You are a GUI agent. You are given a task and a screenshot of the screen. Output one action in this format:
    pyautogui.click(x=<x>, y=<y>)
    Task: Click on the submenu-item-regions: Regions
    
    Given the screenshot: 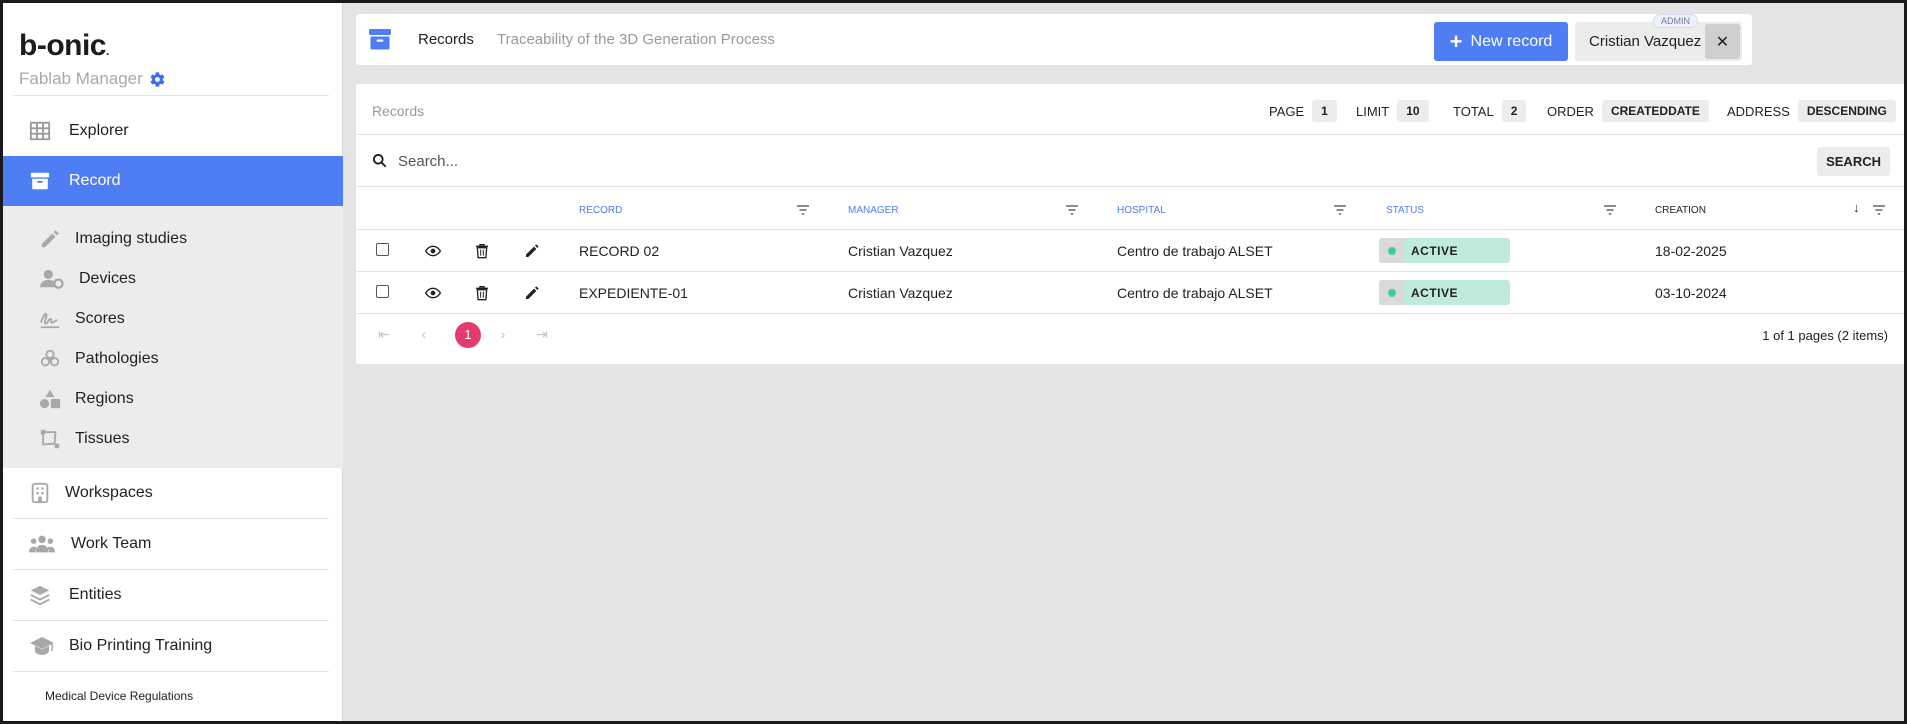 What is the action you would take?
    pyautogui.click(x=173, y=399)
    